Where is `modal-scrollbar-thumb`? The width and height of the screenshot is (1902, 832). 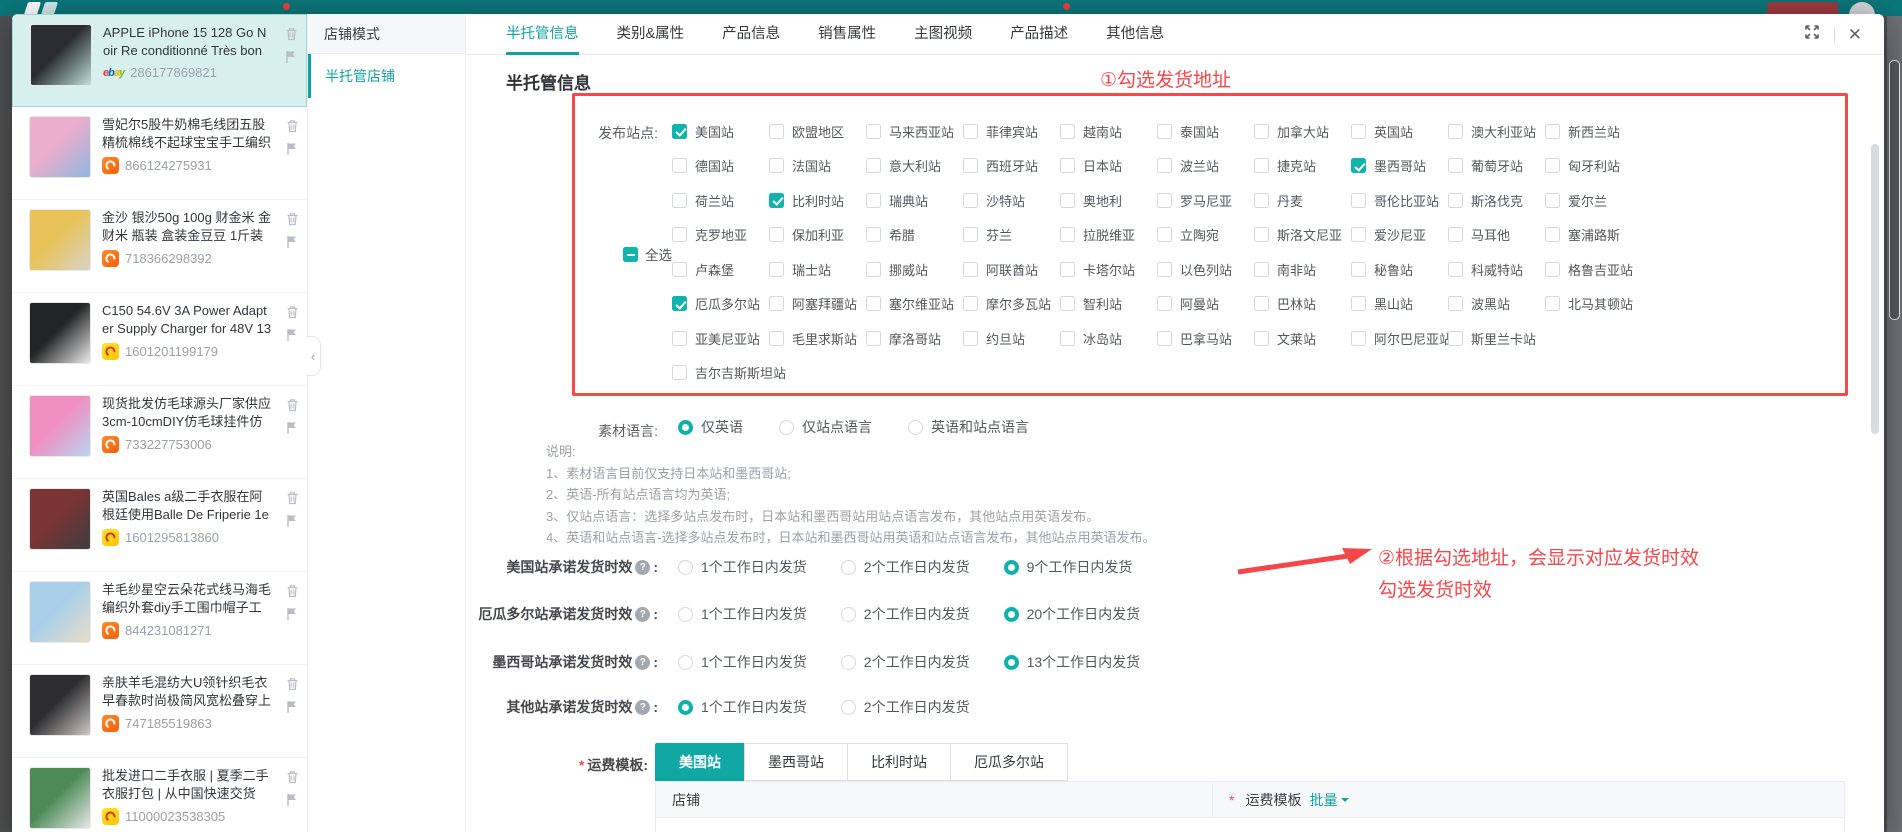 modal-scrollbar-thumb is located at coordinates (1875, 289).